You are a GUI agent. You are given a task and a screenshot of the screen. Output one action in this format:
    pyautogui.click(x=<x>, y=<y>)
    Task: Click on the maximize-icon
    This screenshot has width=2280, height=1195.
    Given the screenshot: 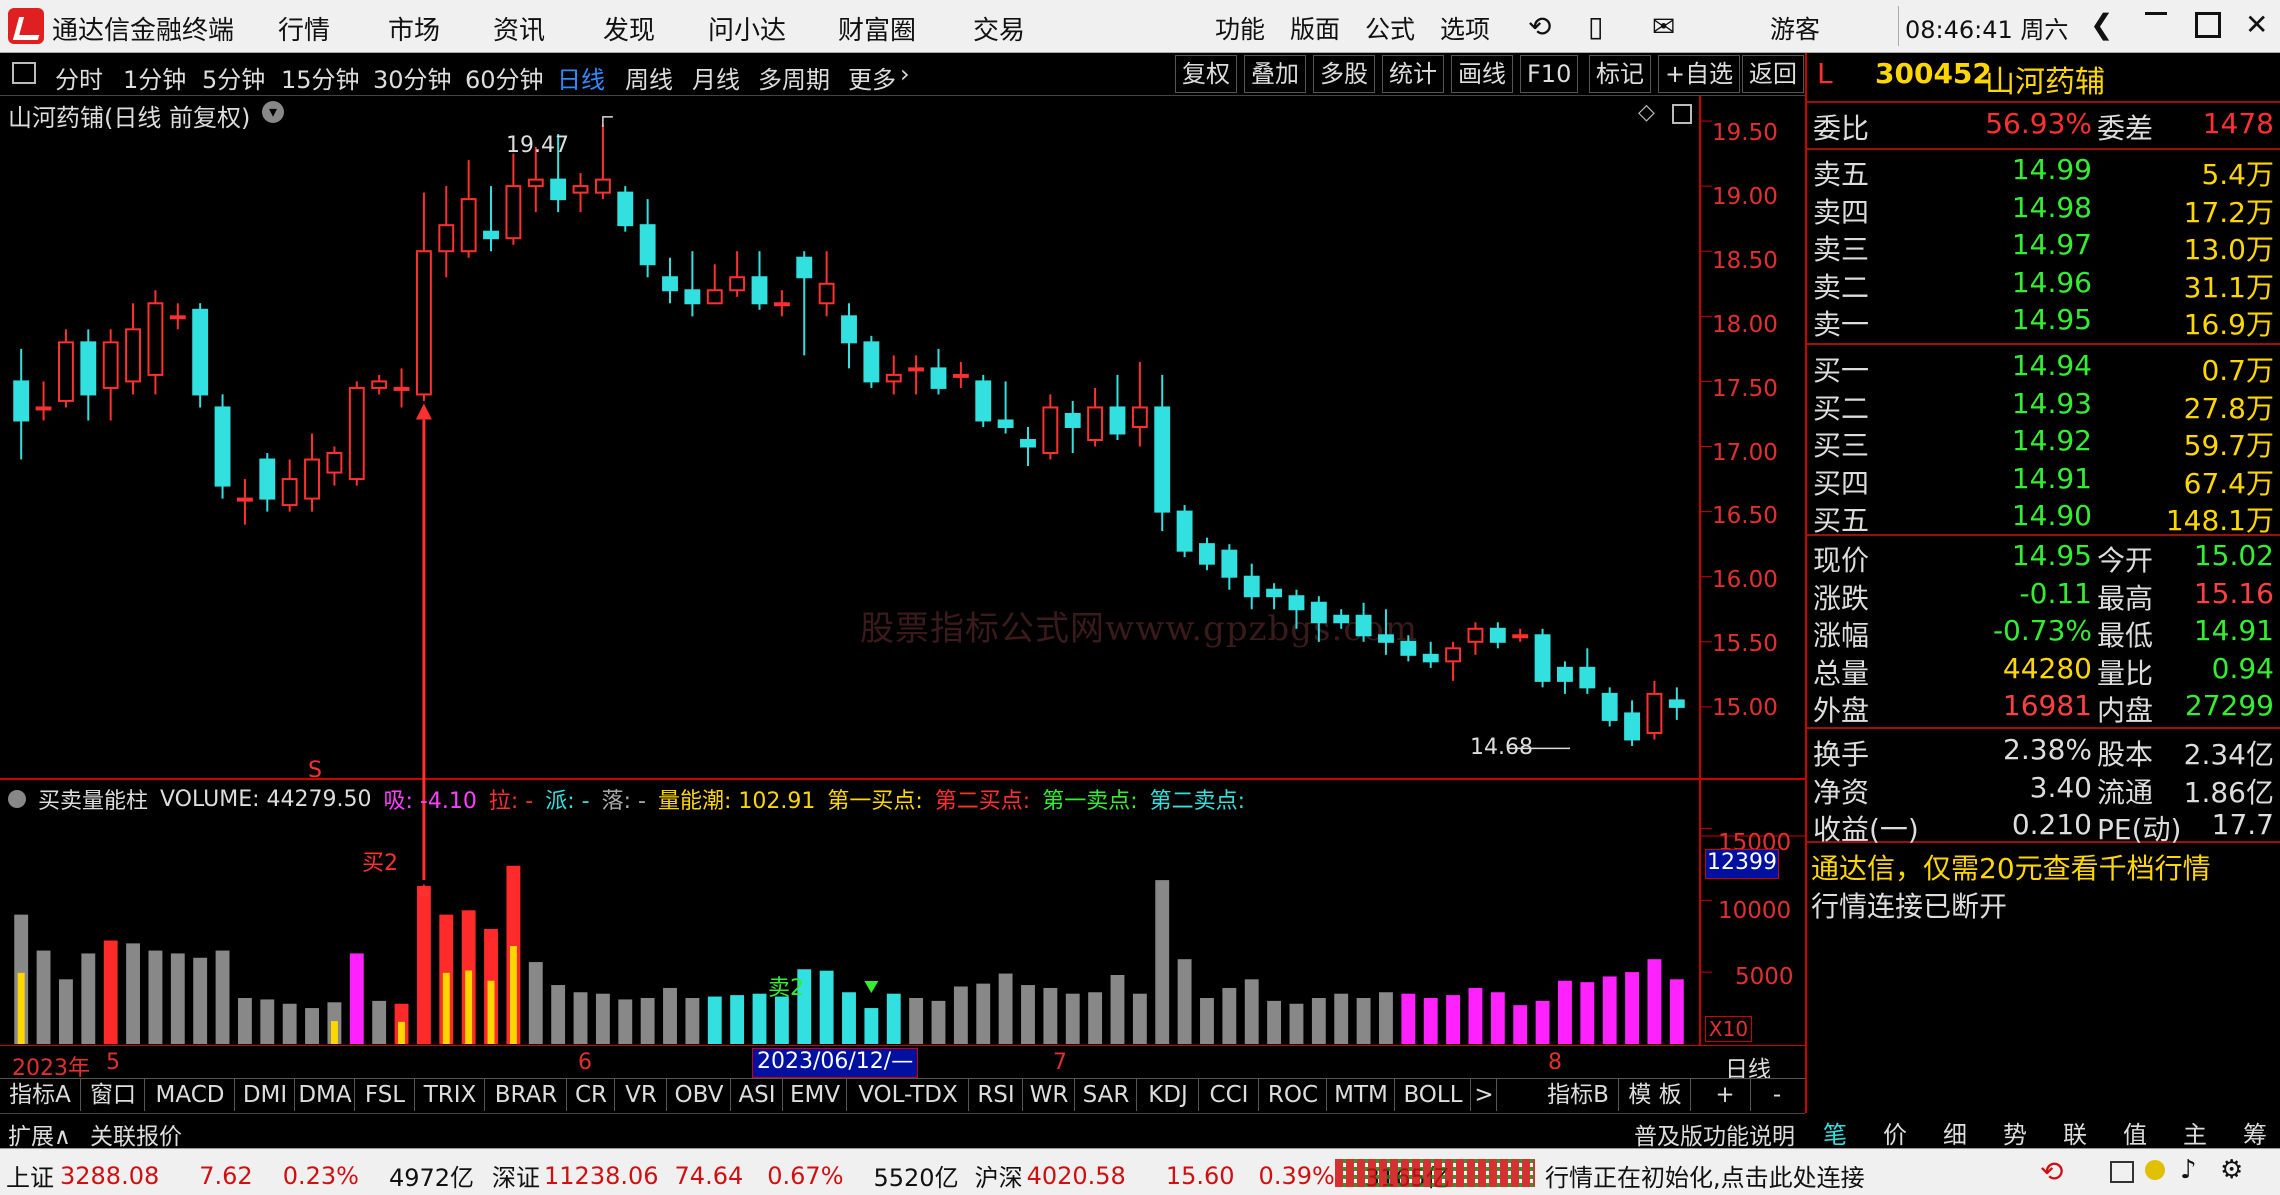 What is the action you would take?
    pyautogui.click(x=2208, y=25)
    